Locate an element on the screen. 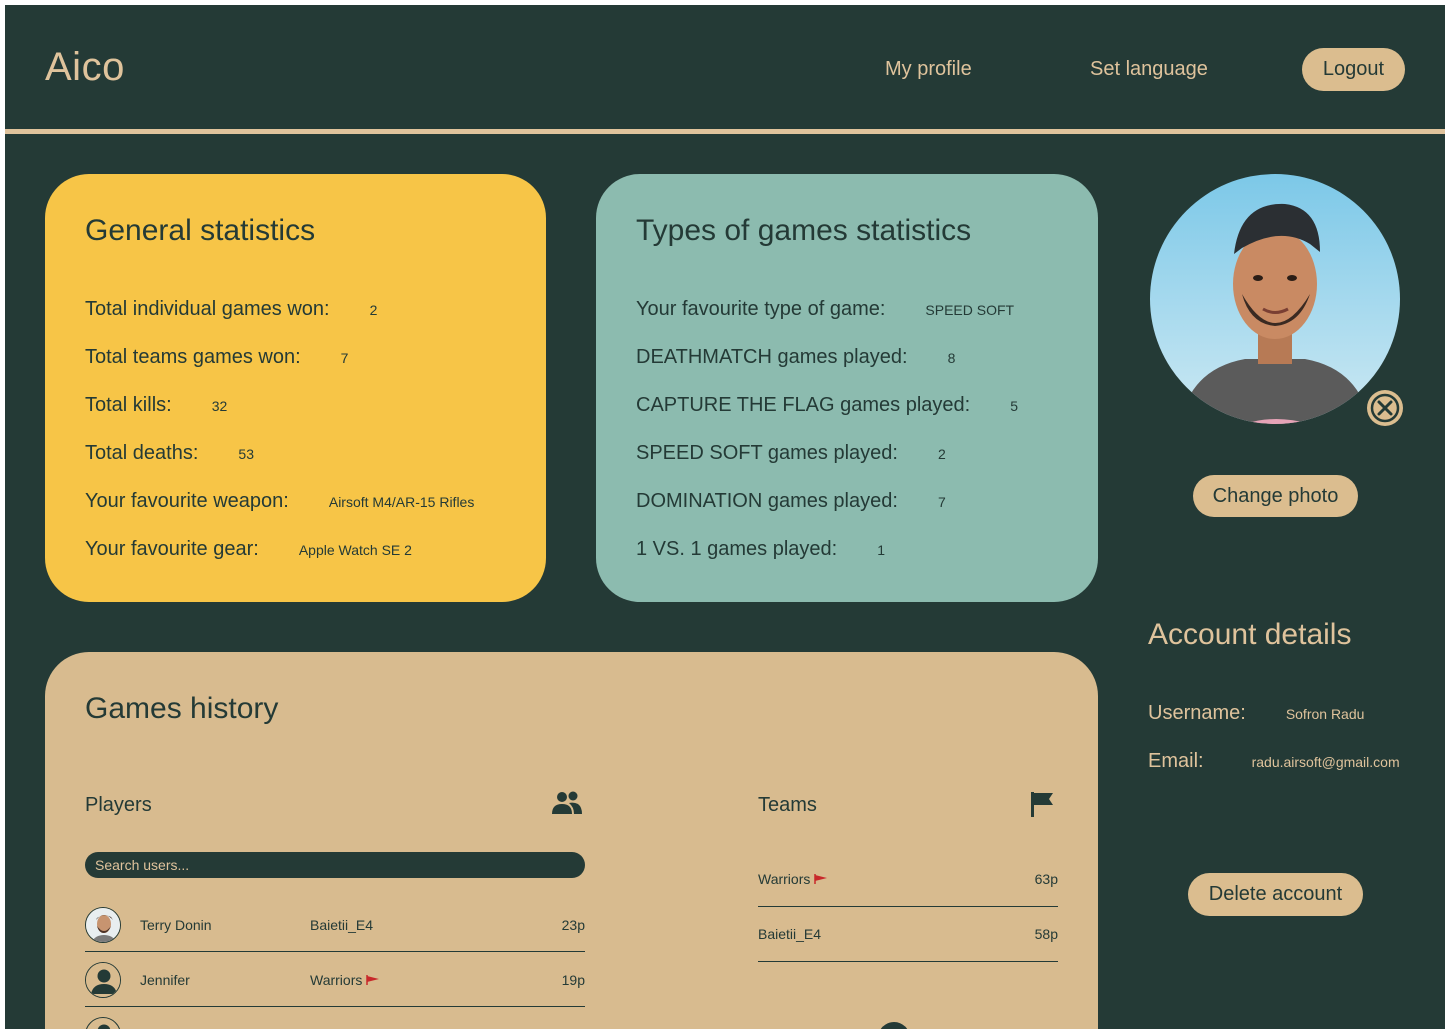  change-photo-button: Change photo is located at coordinates (1275, 496).